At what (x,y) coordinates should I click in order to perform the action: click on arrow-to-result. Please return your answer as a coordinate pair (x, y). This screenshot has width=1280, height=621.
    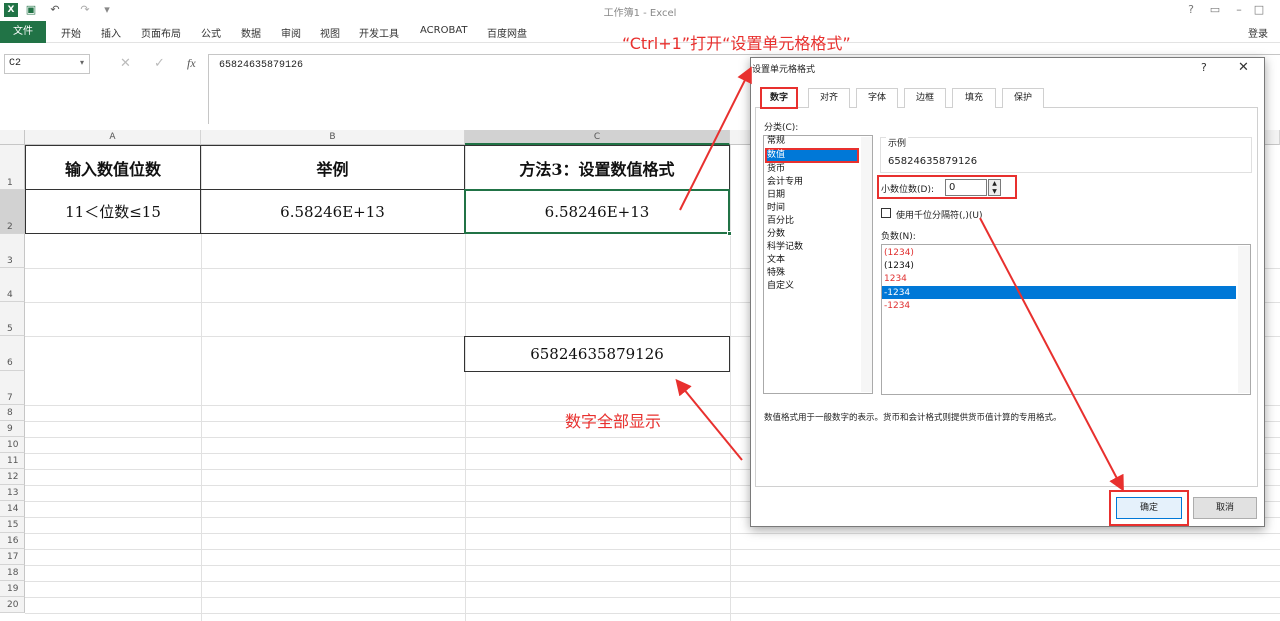
    Looking at the image, I should click on (709, 419).